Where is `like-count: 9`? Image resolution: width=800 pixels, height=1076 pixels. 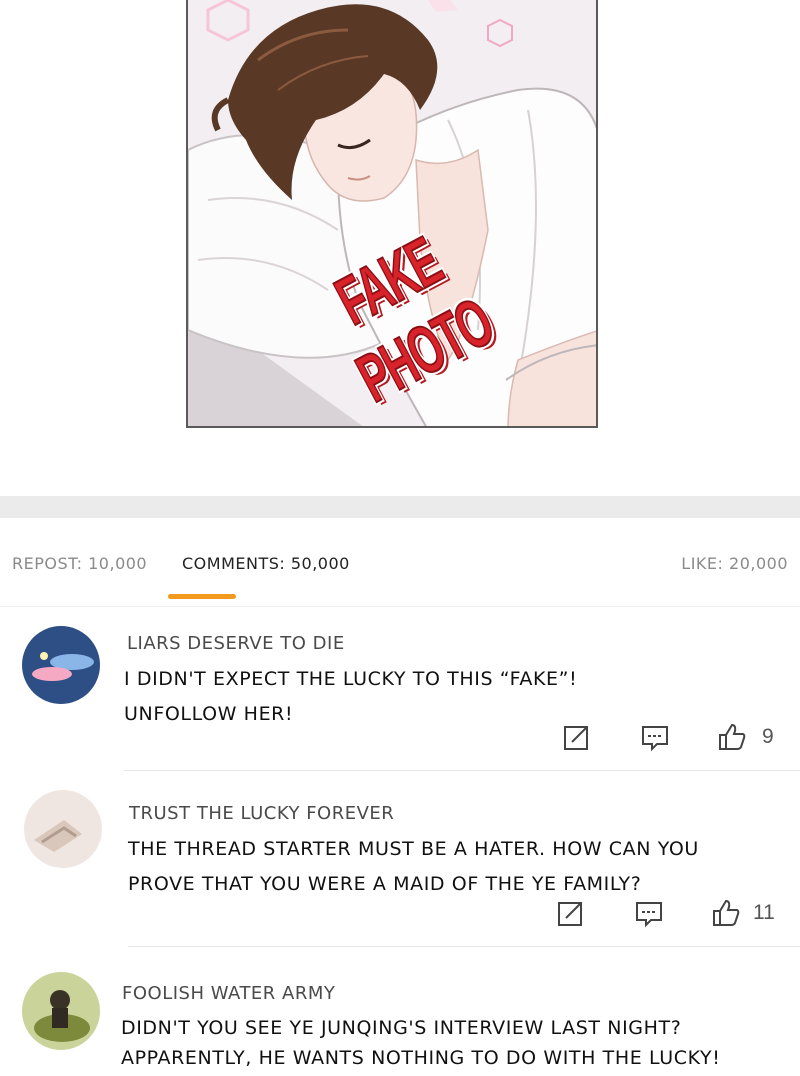 like-count: 9 is located at coordinates (768, 736).